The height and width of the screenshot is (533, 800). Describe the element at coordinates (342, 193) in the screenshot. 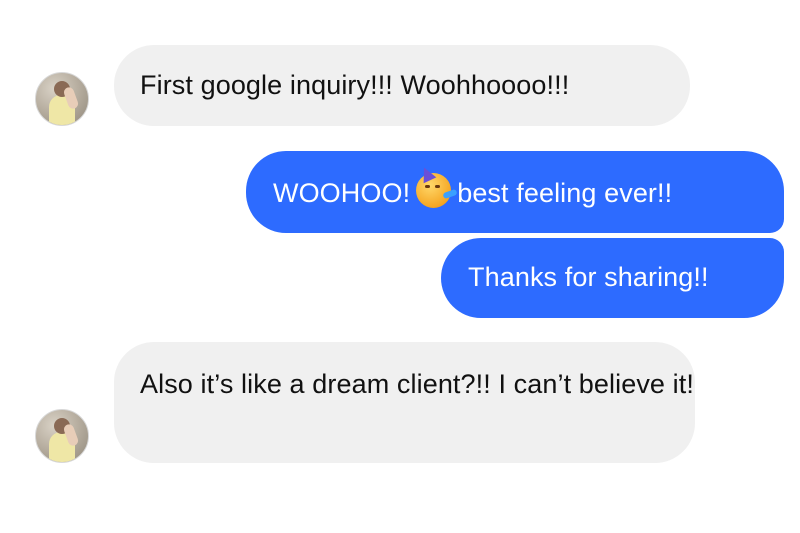

I see `message-text-start: WOOHOO!` at that location.